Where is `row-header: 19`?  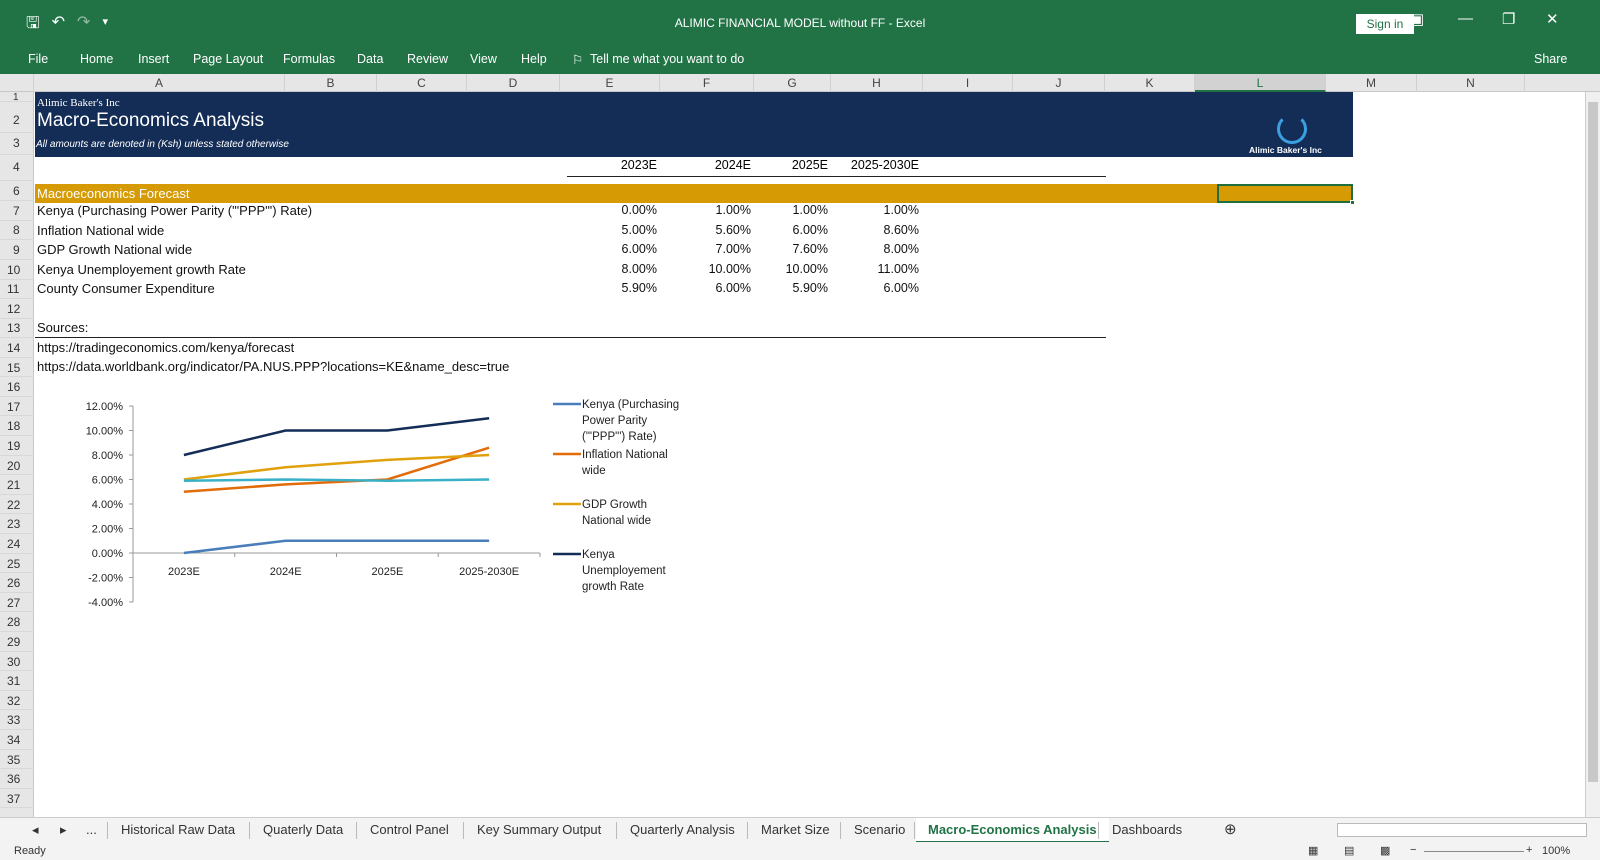 row-header: 19 is located at coordinates (17, 446).